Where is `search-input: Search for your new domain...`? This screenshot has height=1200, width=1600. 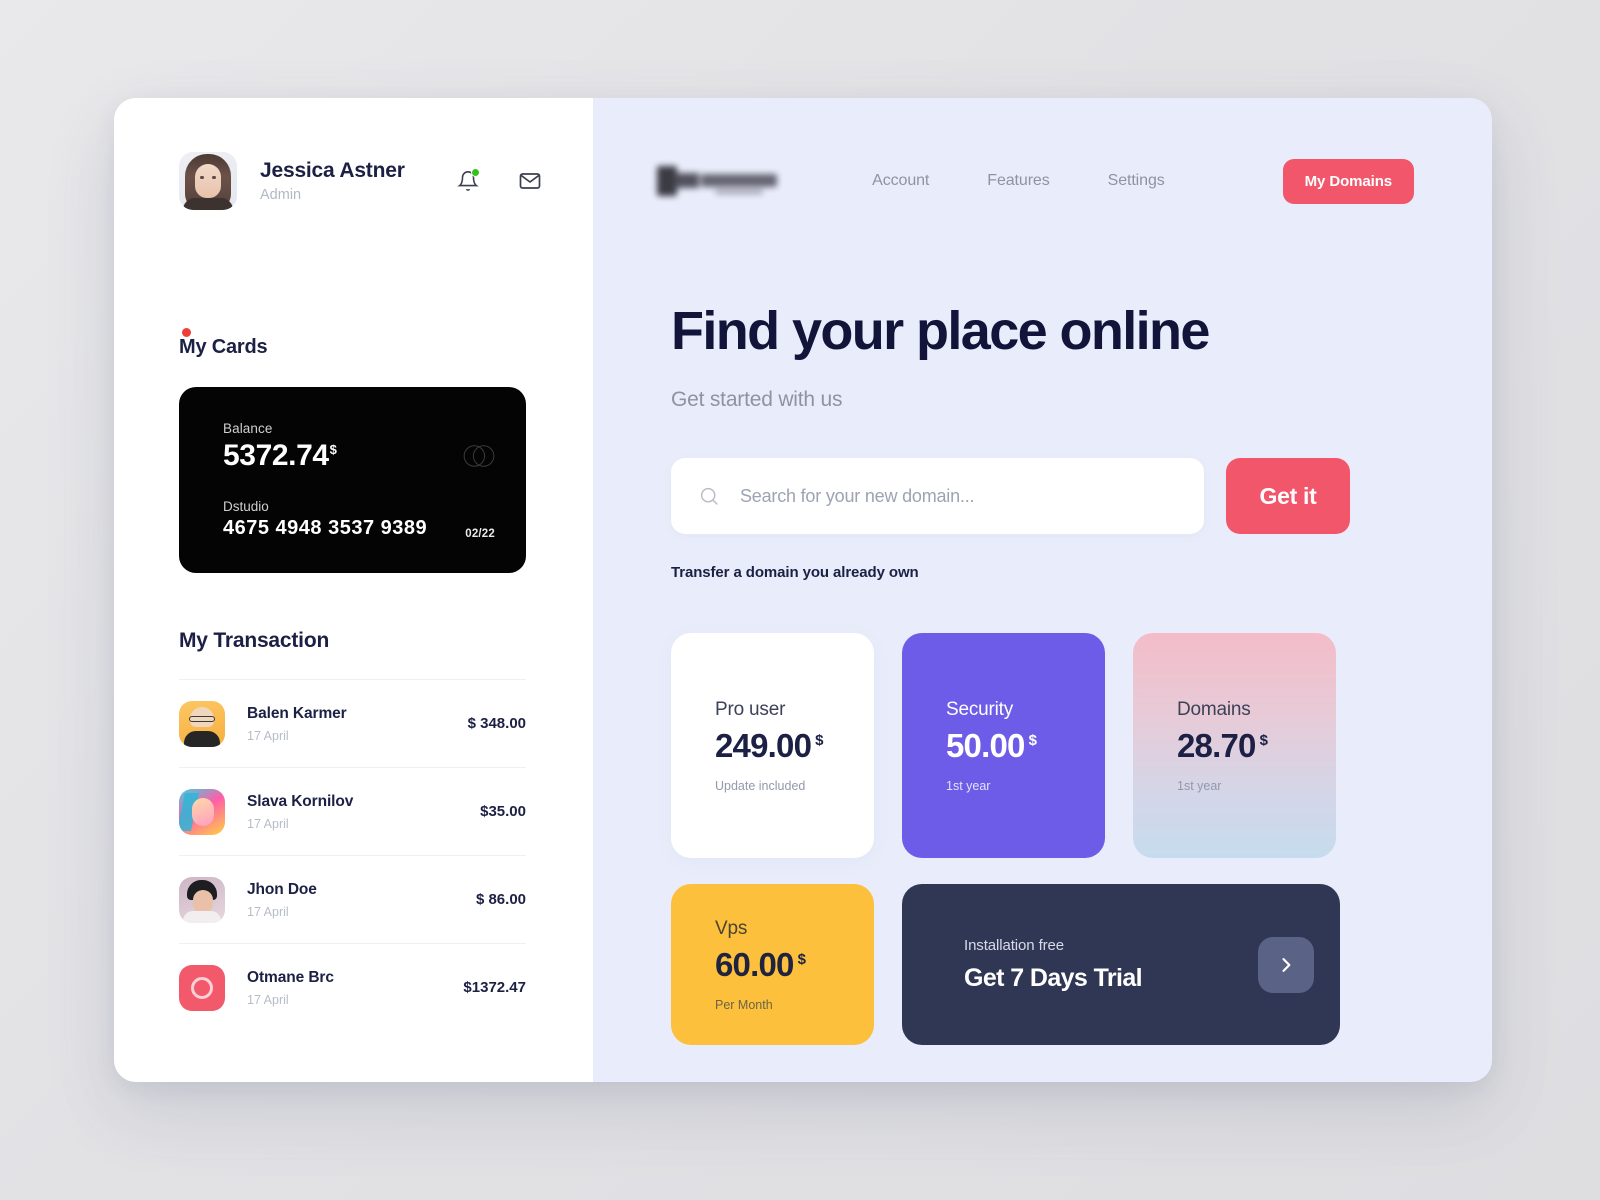 search-input: Search for your new domain... is located at coordinates (937, 496).